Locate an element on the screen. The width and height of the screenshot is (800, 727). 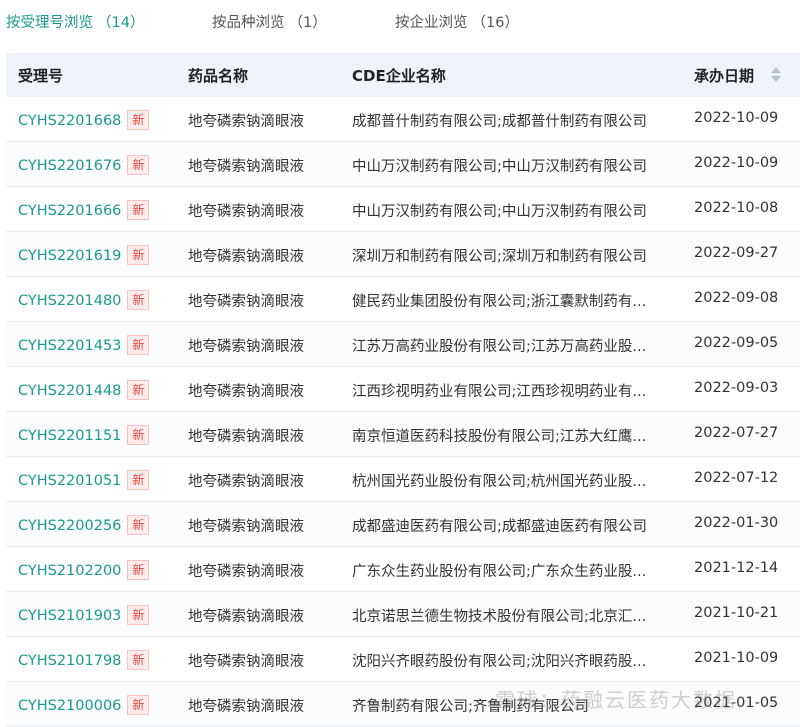
acceptance-number-cell: CYHS2102200 新 is located at coordinates (84, 570).